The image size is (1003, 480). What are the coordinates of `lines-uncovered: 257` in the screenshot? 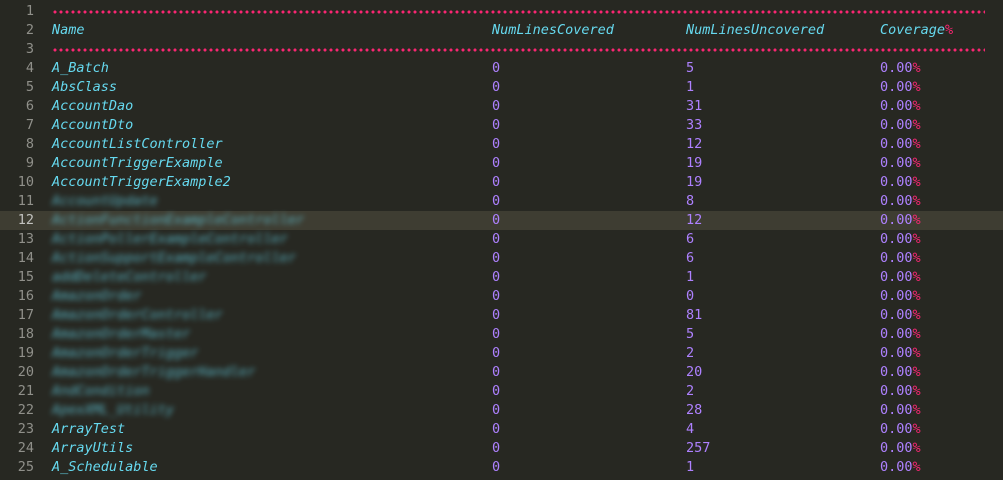 It's located at (698, 448).